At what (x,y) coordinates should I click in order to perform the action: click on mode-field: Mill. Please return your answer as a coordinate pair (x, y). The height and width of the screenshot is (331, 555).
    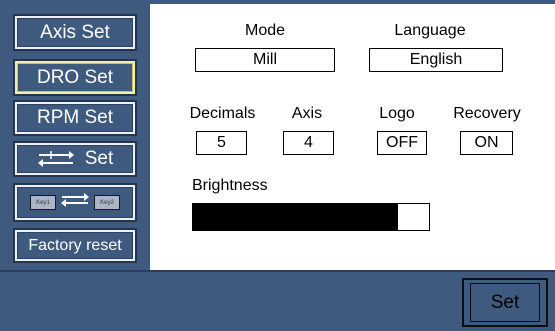
    Looking at the image, I should click on (265, 60).